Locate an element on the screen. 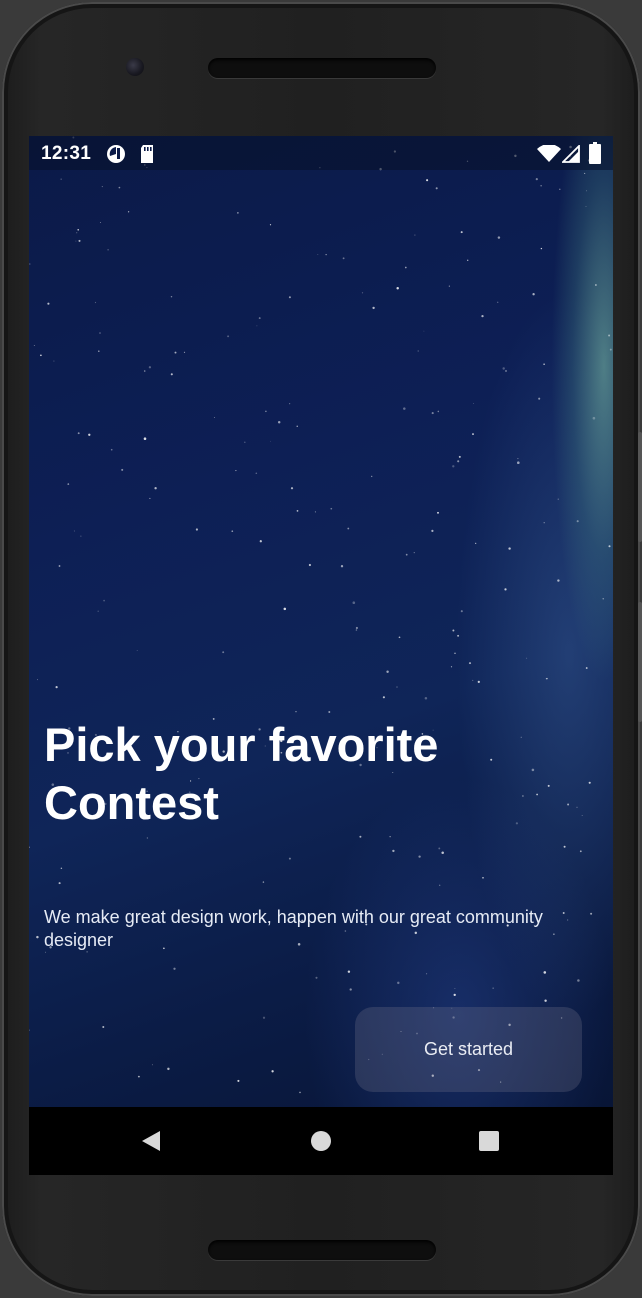 The width and height of the screenshot is (642, 1298). front-camera is located at coordinates (135, 67).